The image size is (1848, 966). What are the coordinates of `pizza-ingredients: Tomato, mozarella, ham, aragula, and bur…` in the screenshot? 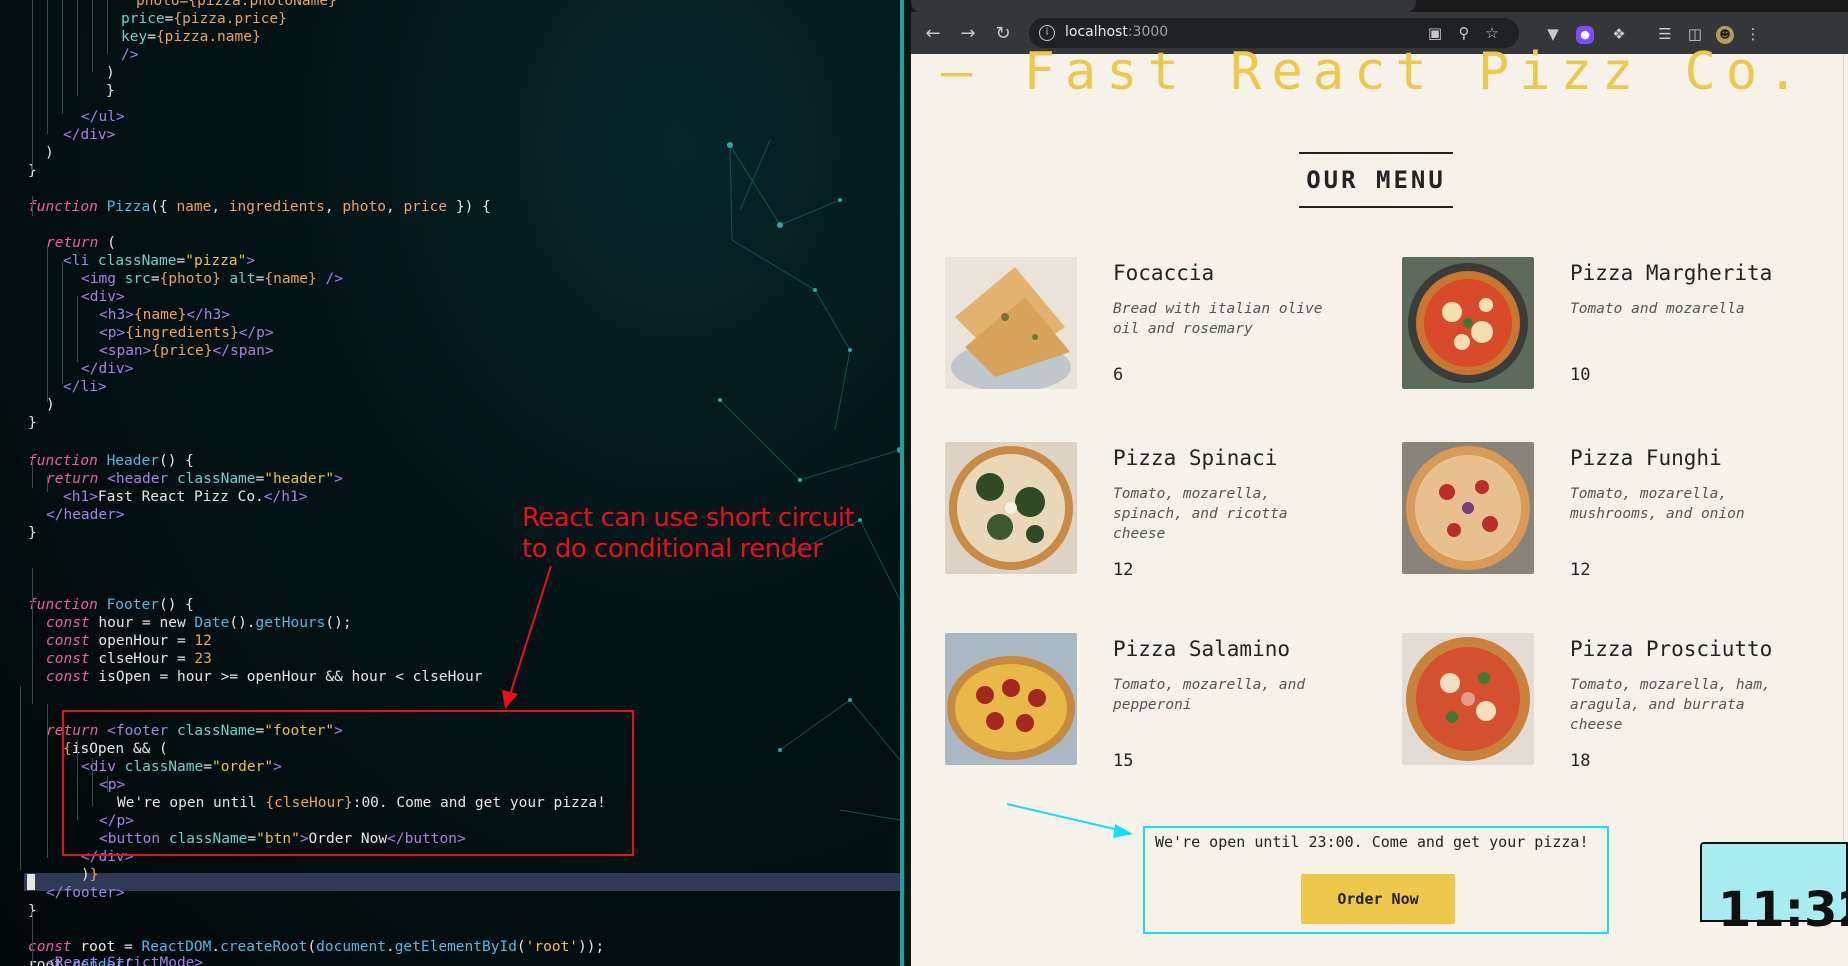 It's located at (1670, 705).